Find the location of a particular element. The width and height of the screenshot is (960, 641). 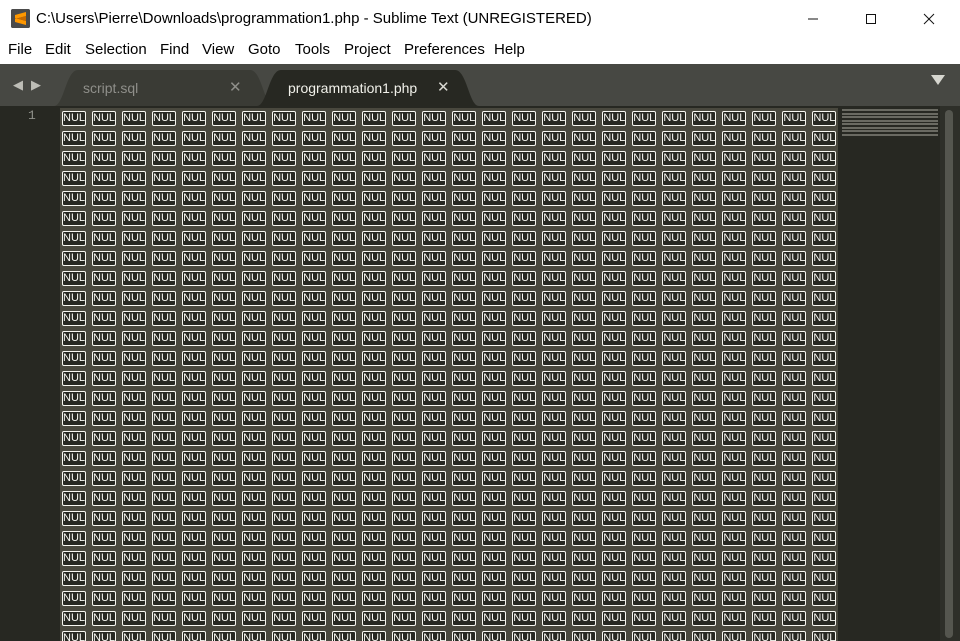

menu-help: Help is located at coordinates (509, 49).